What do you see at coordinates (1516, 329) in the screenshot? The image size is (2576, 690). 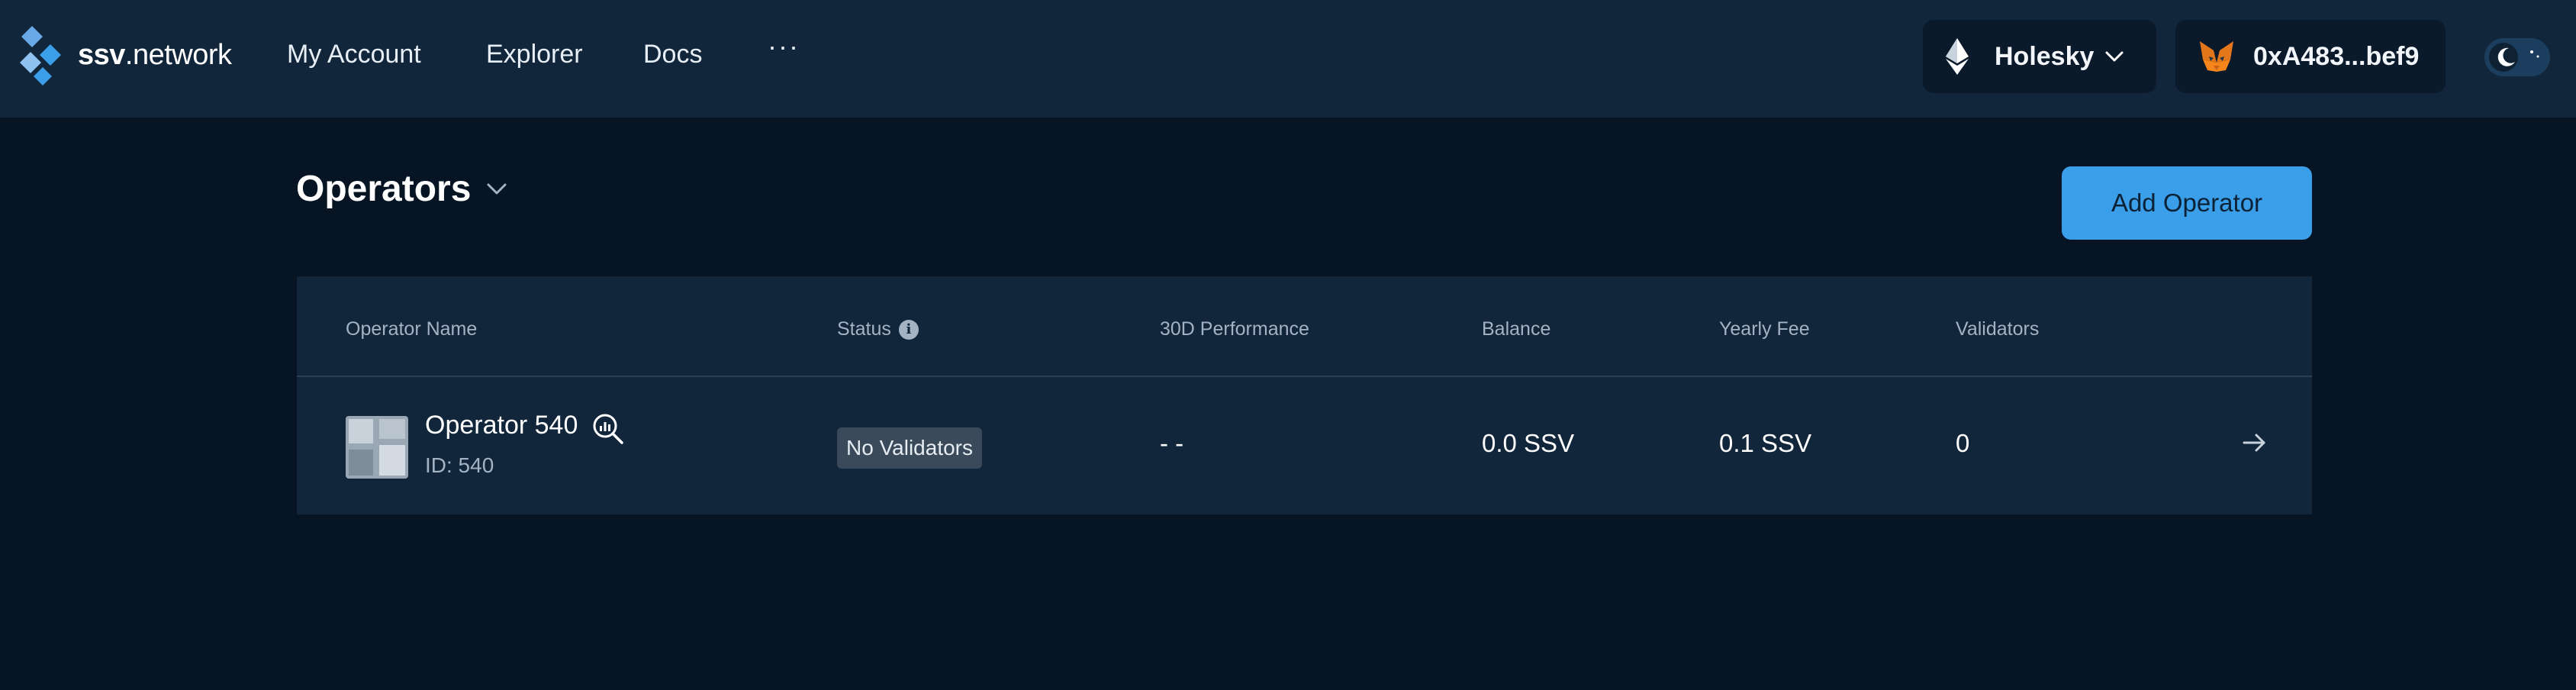 I see `column-header-balance: Balance` at bounding box center [1516, 329].